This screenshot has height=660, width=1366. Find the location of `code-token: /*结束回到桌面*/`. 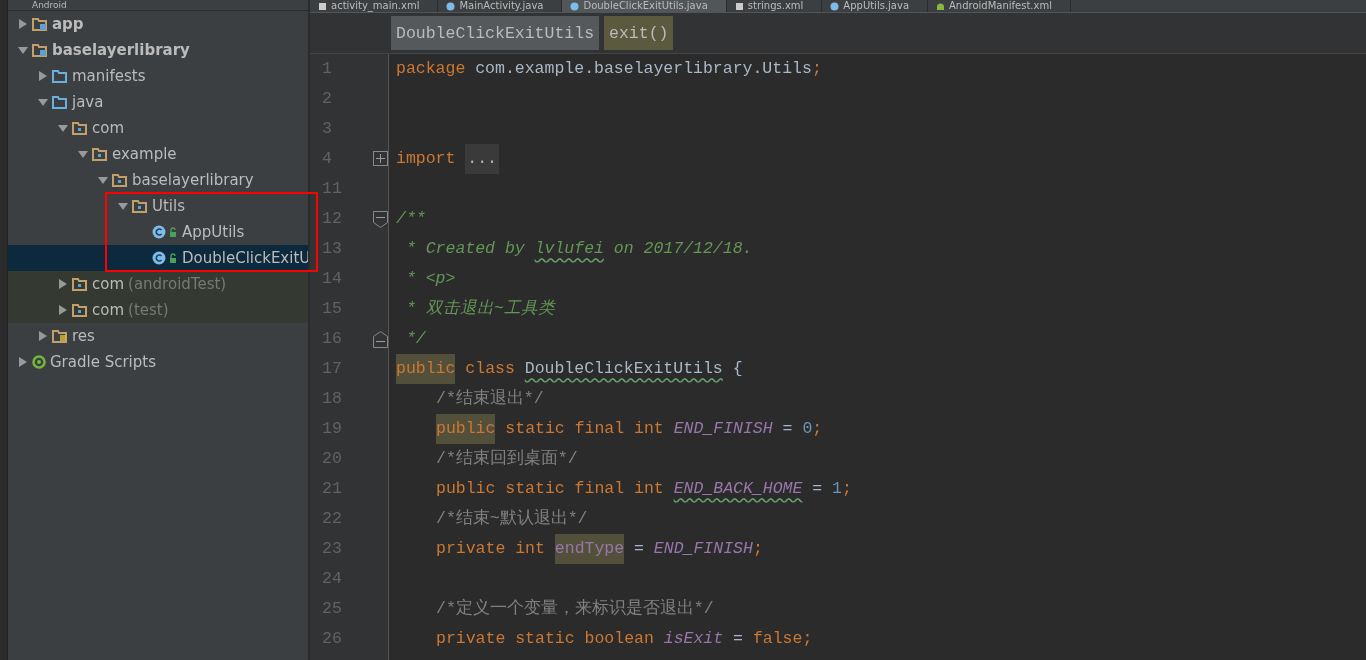

code-token: /*结束回到桌面*/ is located at coordinates (507, 459).